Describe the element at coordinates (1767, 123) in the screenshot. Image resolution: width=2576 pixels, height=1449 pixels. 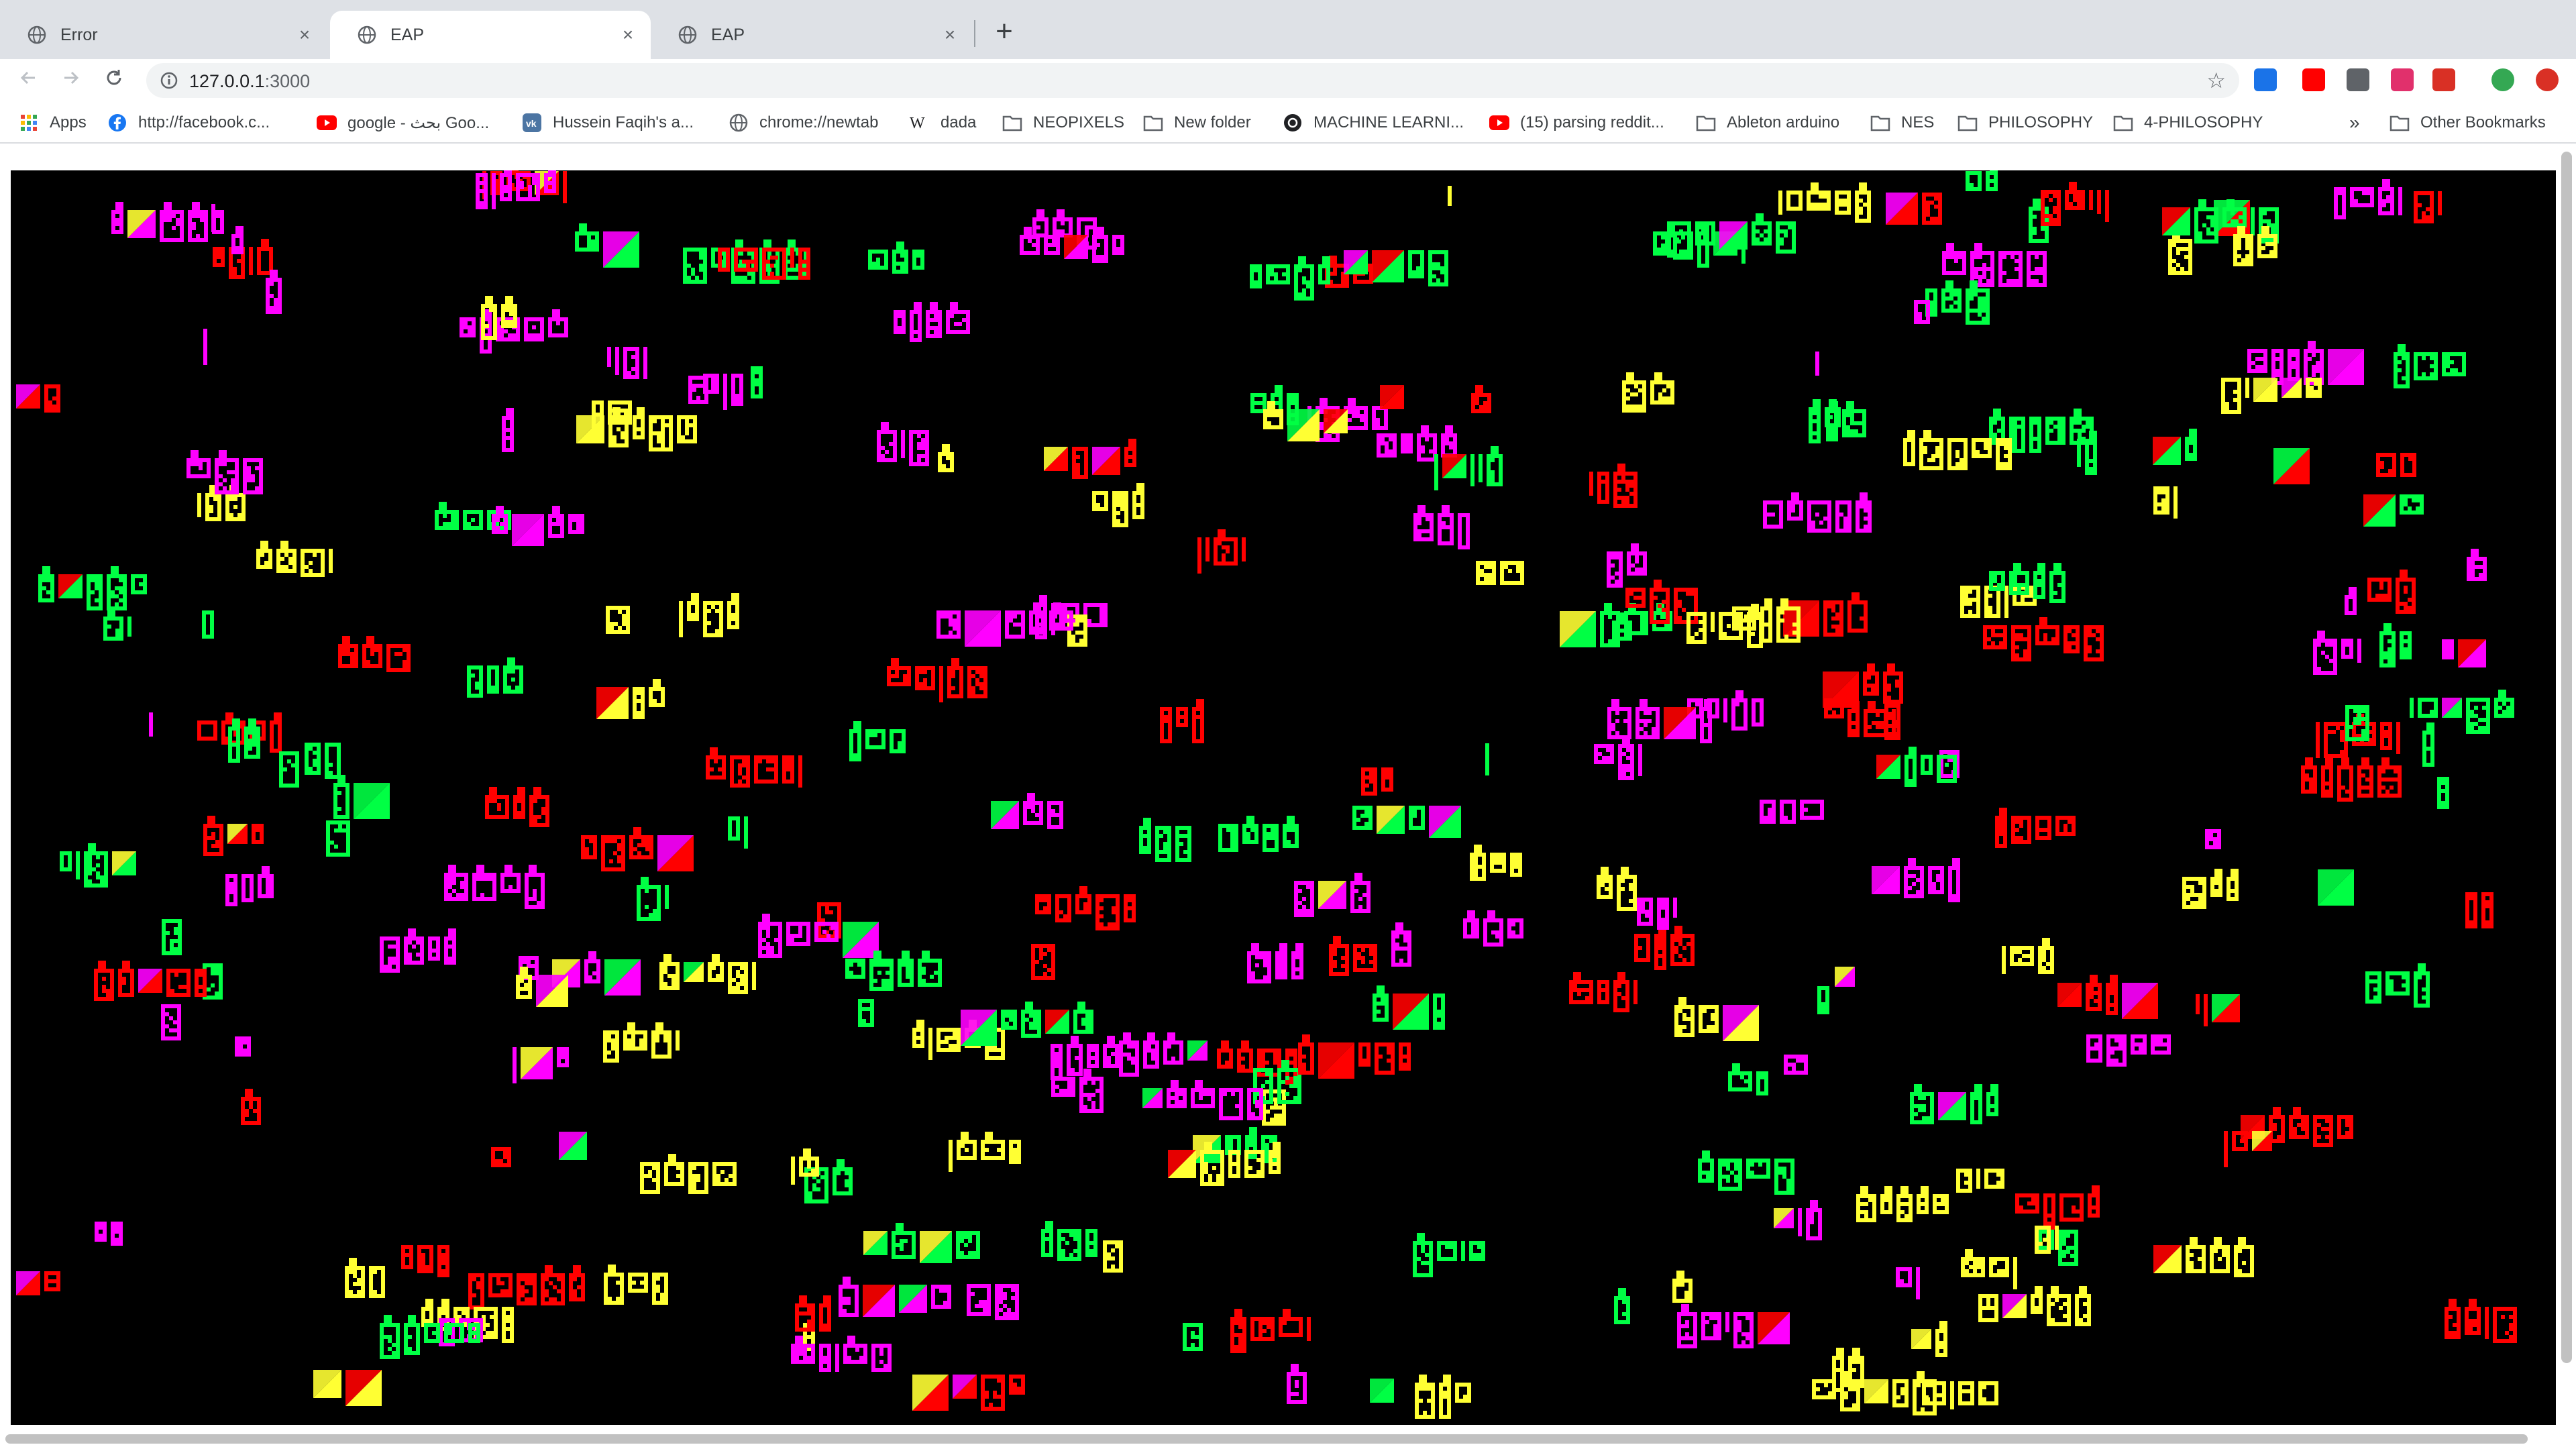
I see `bookmark-10: Ableton arduino` at that location.